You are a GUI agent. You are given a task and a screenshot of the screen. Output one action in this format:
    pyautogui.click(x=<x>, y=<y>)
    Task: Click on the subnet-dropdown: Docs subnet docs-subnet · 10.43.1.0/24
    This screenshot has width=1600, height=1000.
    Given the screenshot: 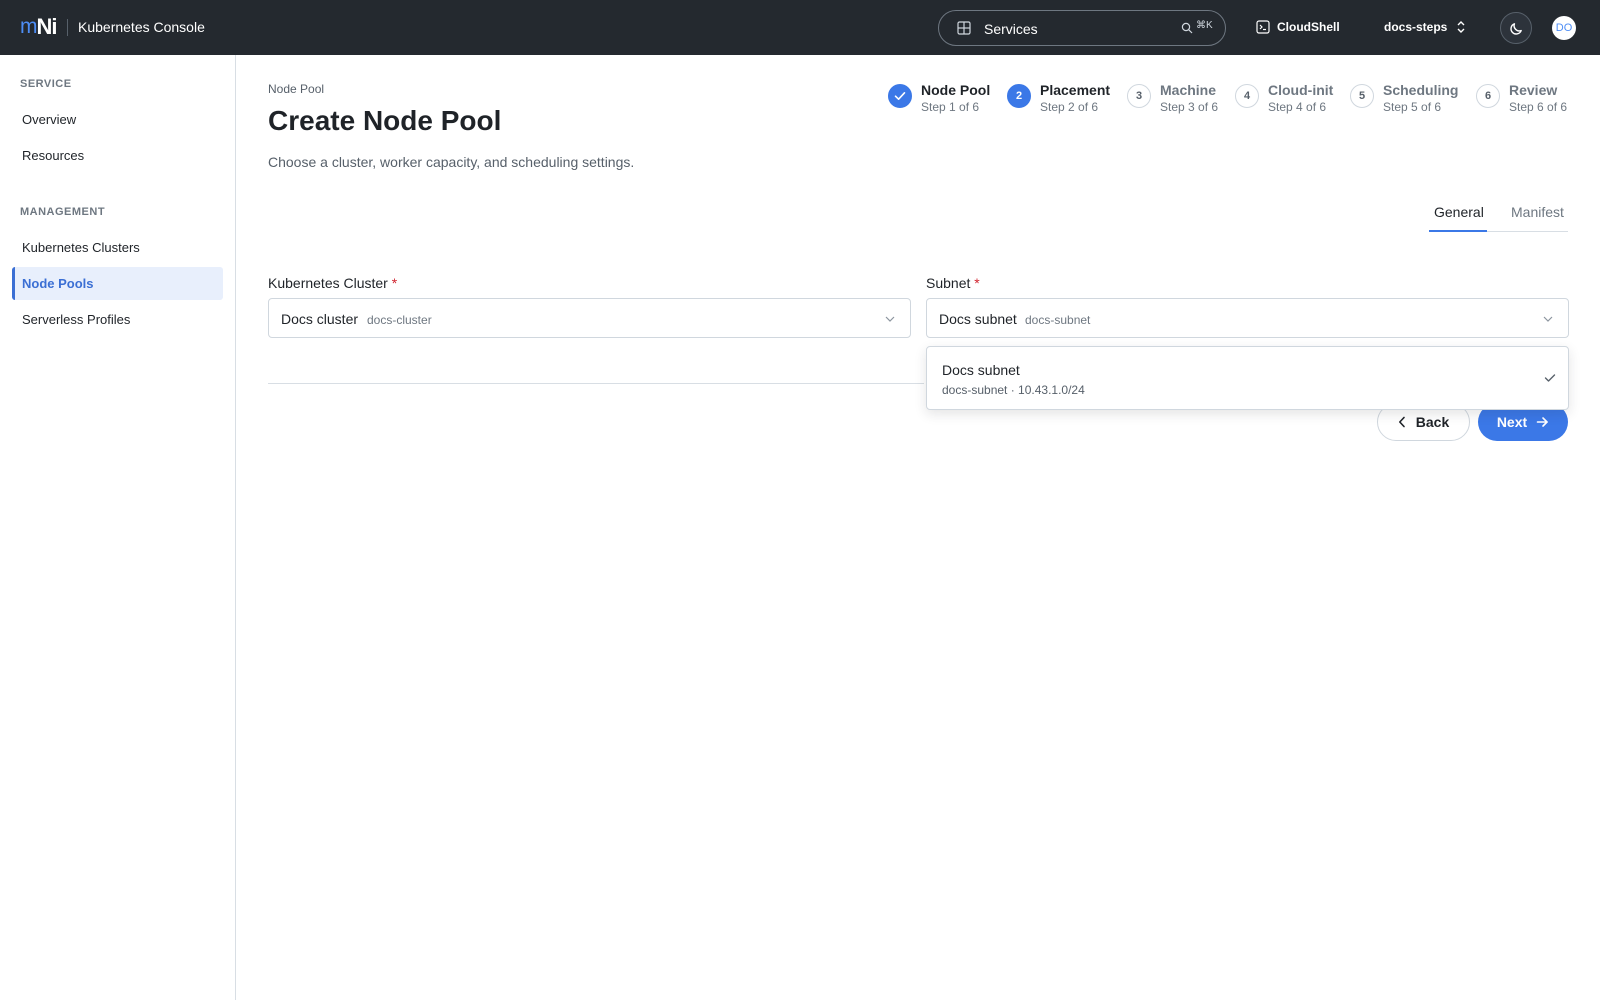 What is the action you would take?
    pyautogui.click(x=1247, y=378)
    